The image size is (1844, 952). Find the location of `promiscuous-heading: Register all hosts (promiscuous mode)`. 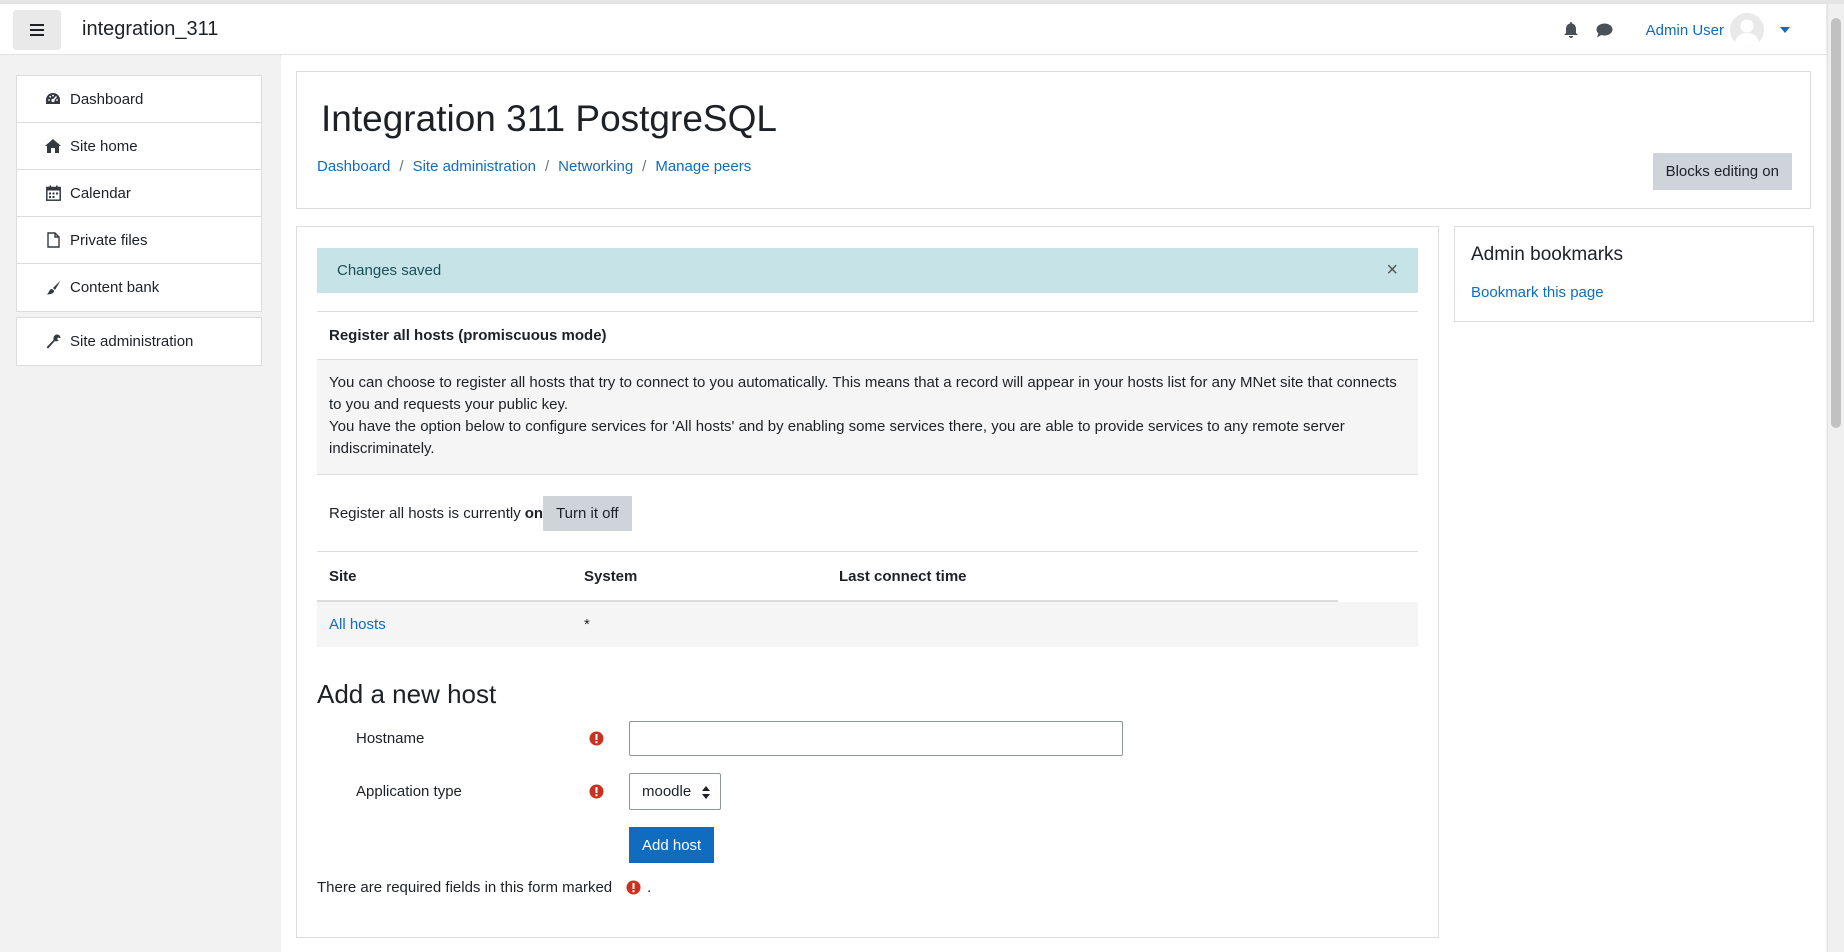

promiscuous-heading: Register all hosts (promiscuous mode) is located at coordinates (867, 336).